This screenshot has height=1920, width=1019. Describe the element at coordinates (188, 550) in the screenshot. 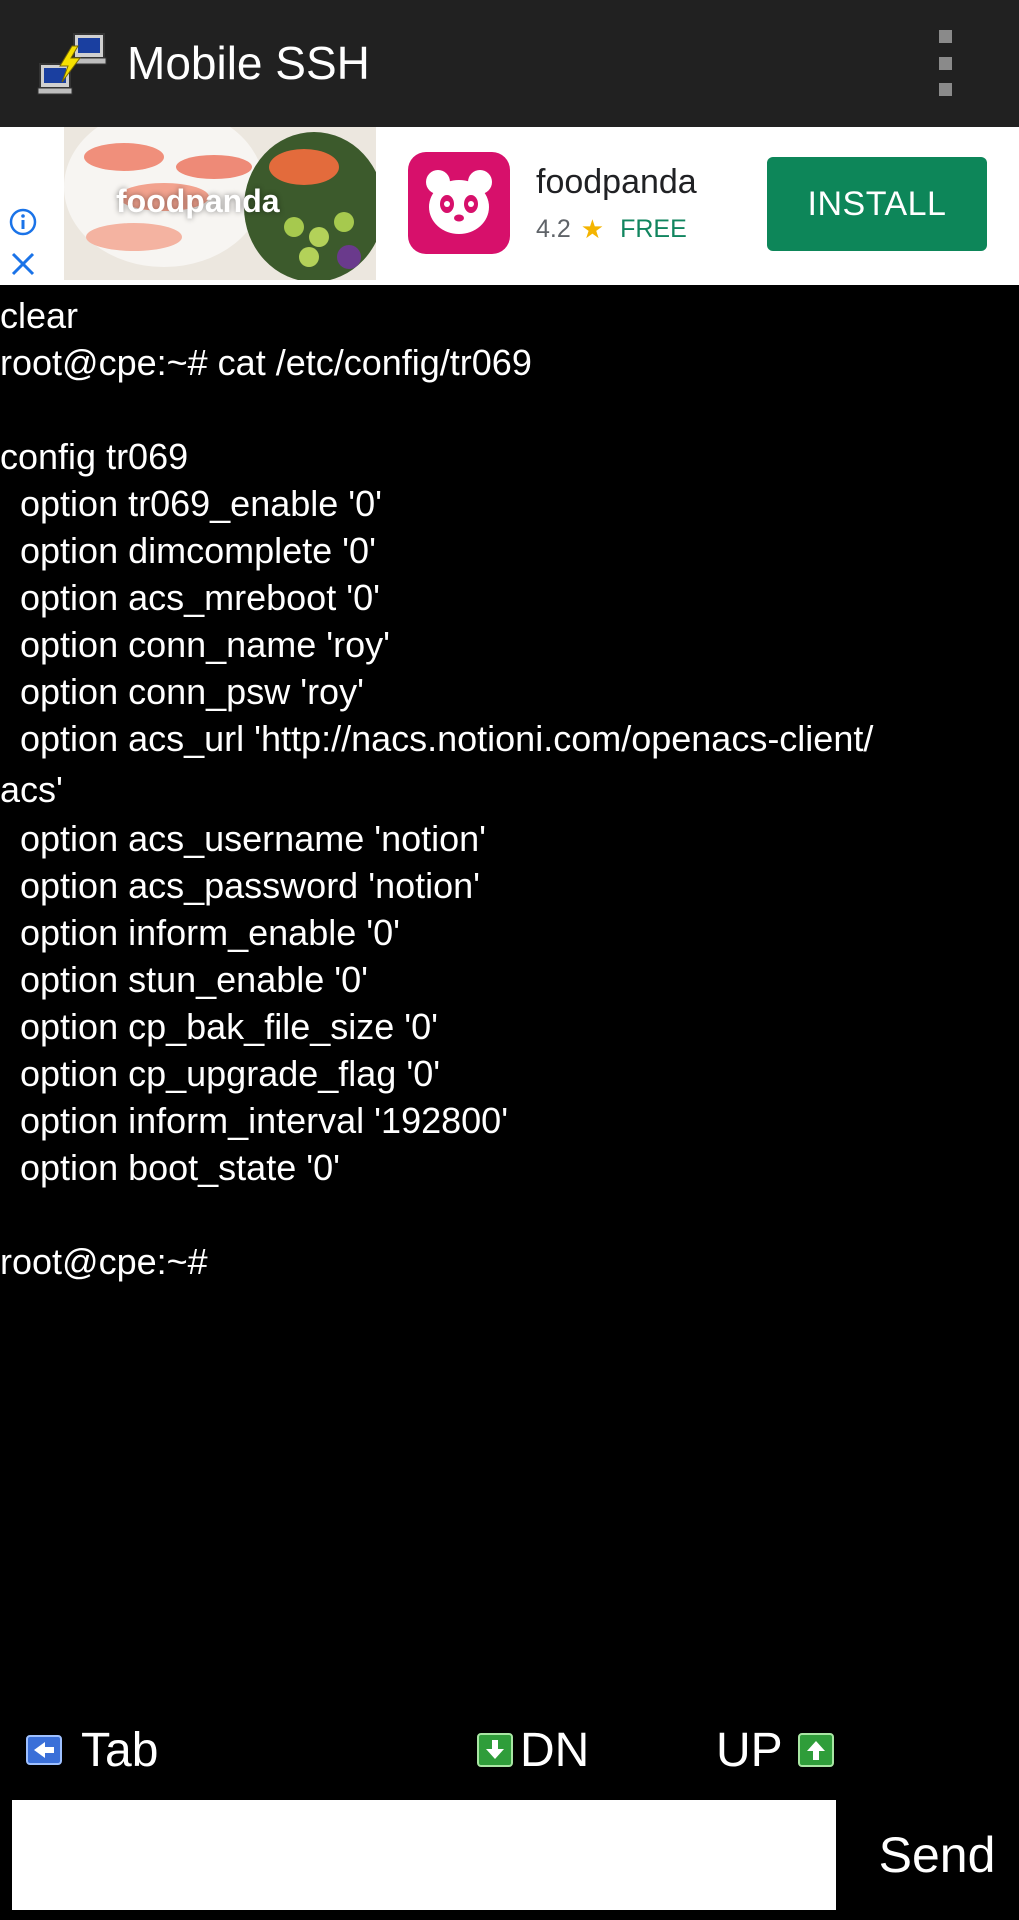

I see `terminal-line: option dimcomplete '0'` at that location.